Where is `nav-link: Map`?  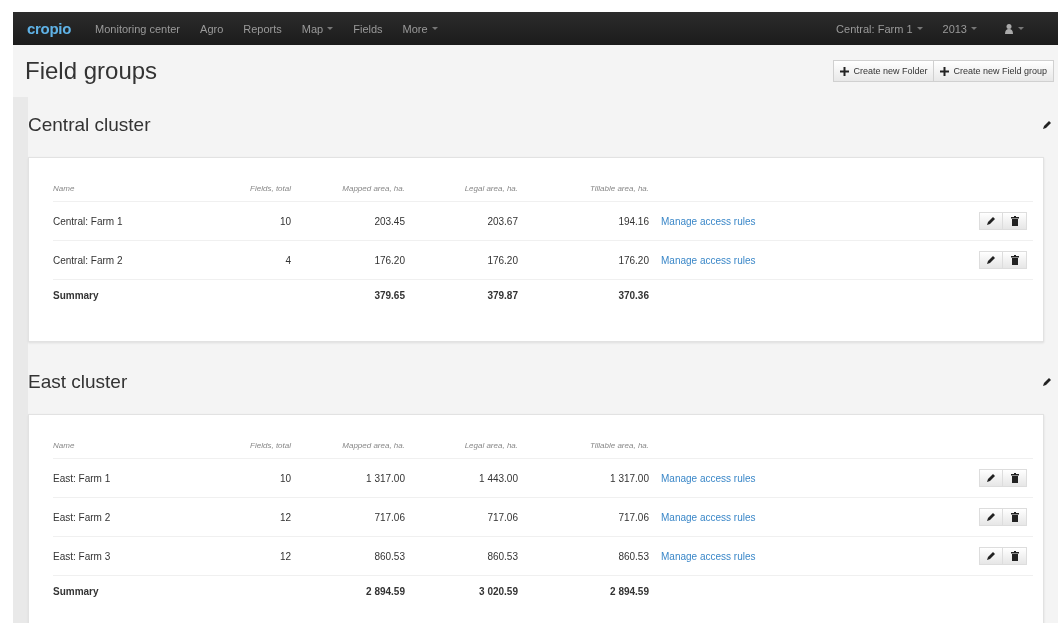 nav-link: Map is located at coordinates (317, 28).